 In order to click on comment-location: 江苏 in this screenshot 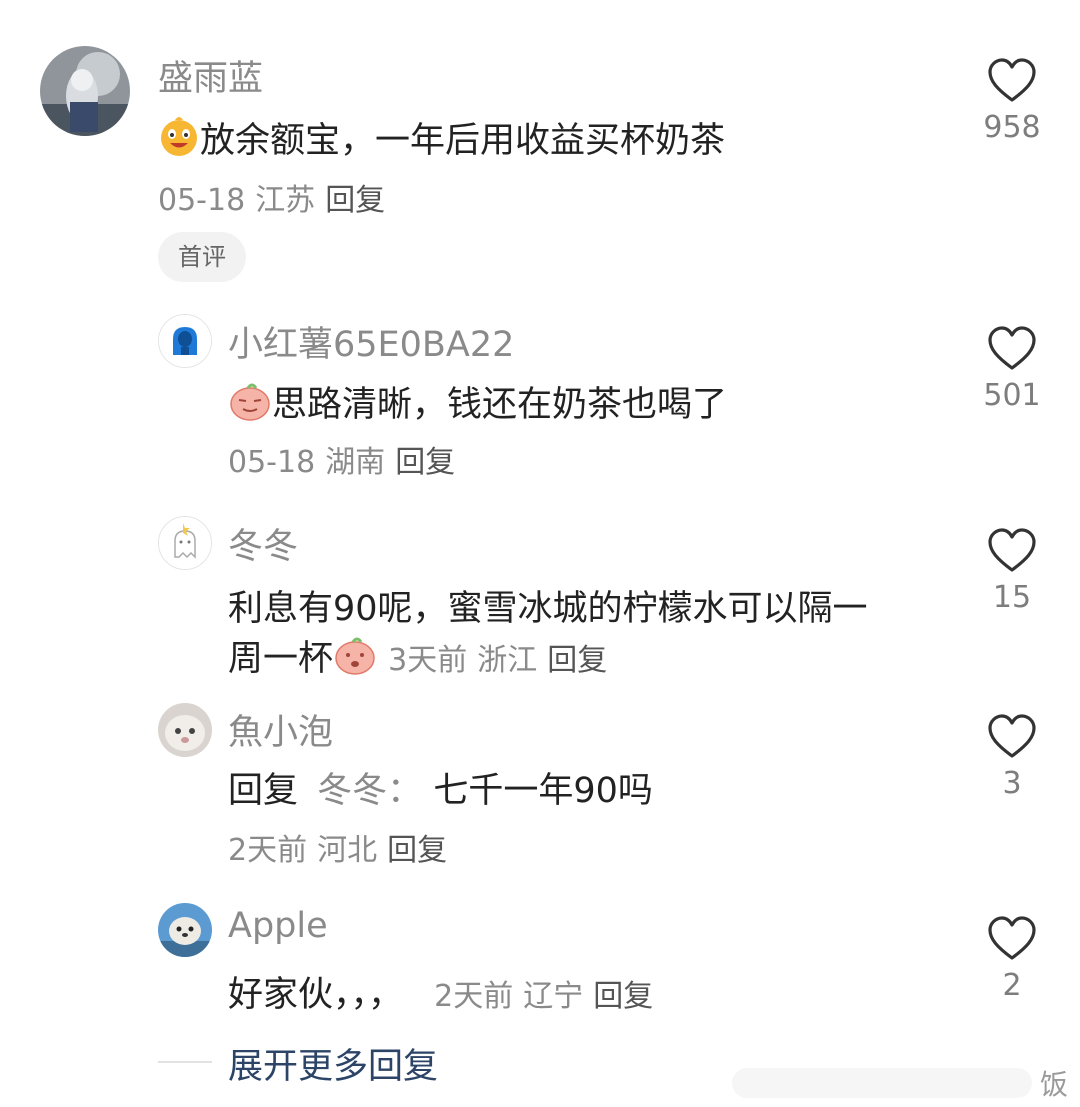, I will do `click(285, 200)`.